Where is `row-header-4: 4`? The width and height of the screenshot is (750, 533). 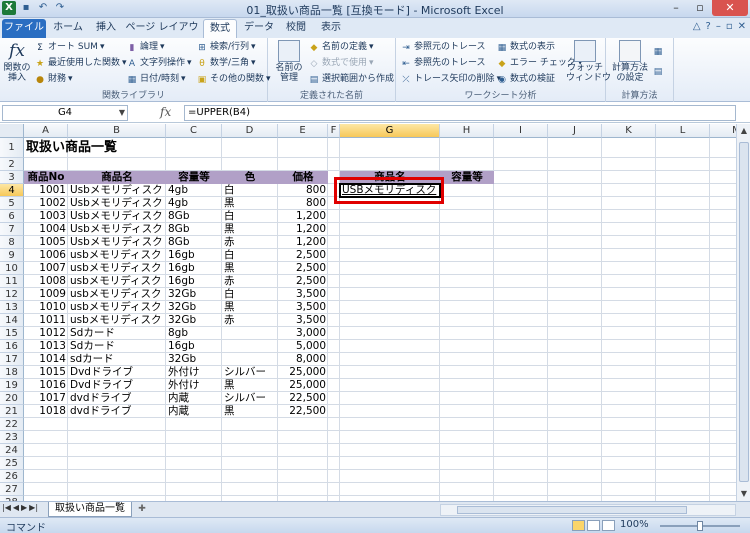
row-header-4: 4 is located at coordinates (12, 190).